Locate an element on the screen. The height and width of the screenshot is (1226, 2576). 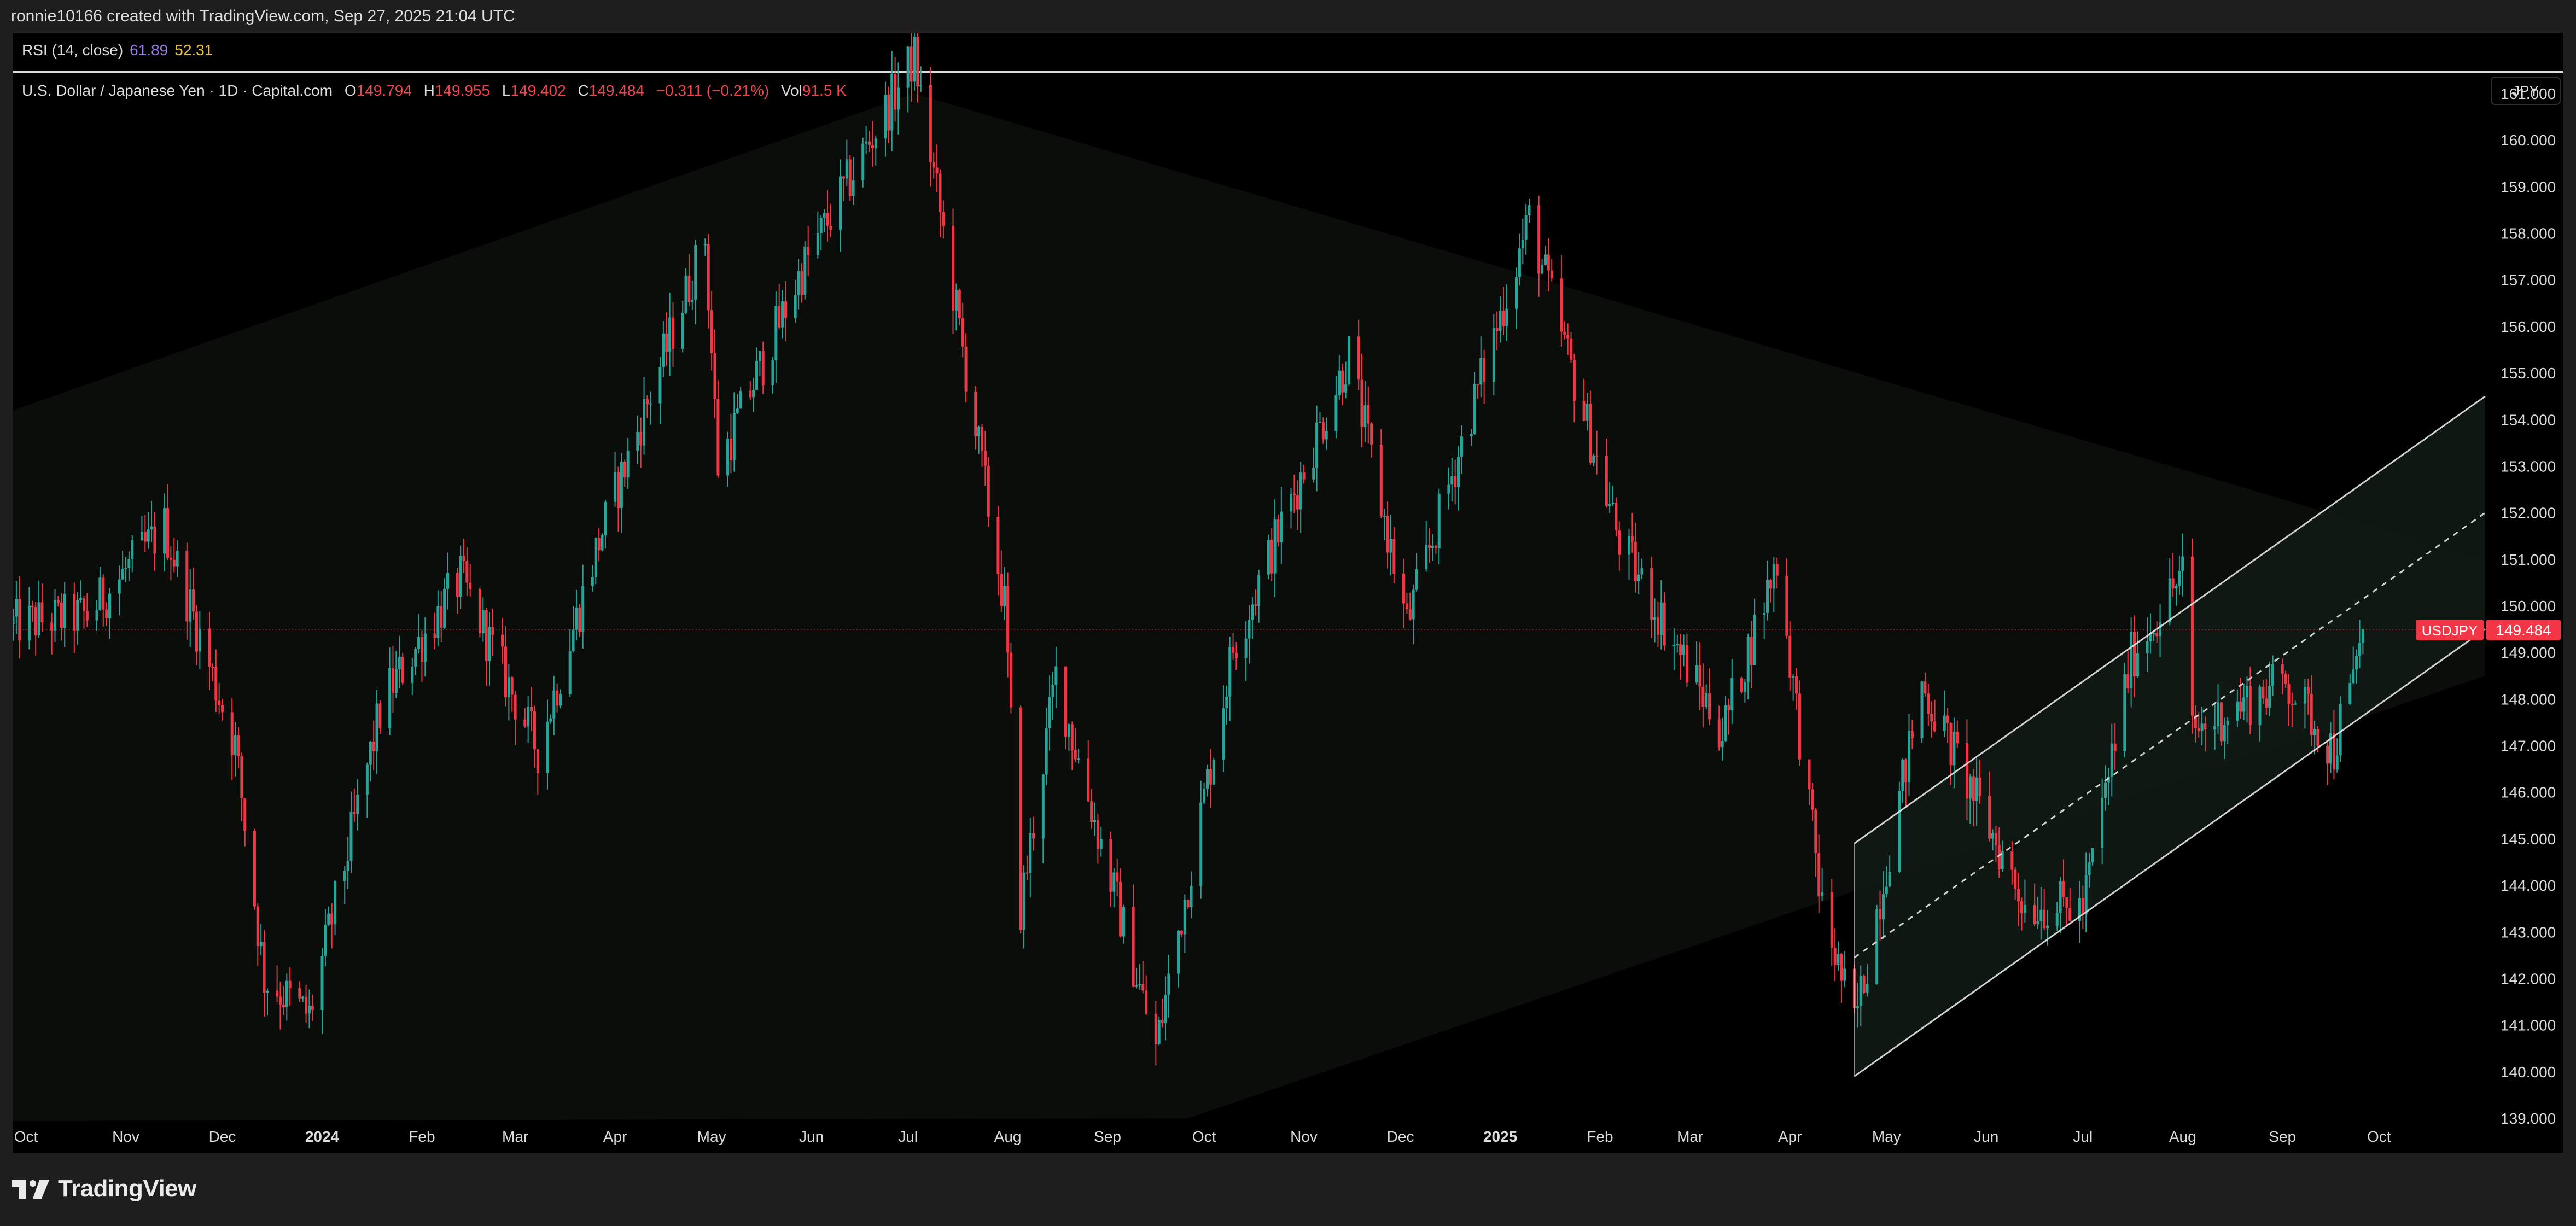
y-tick-label: 155.000 is located at coordinates (2528, 373).